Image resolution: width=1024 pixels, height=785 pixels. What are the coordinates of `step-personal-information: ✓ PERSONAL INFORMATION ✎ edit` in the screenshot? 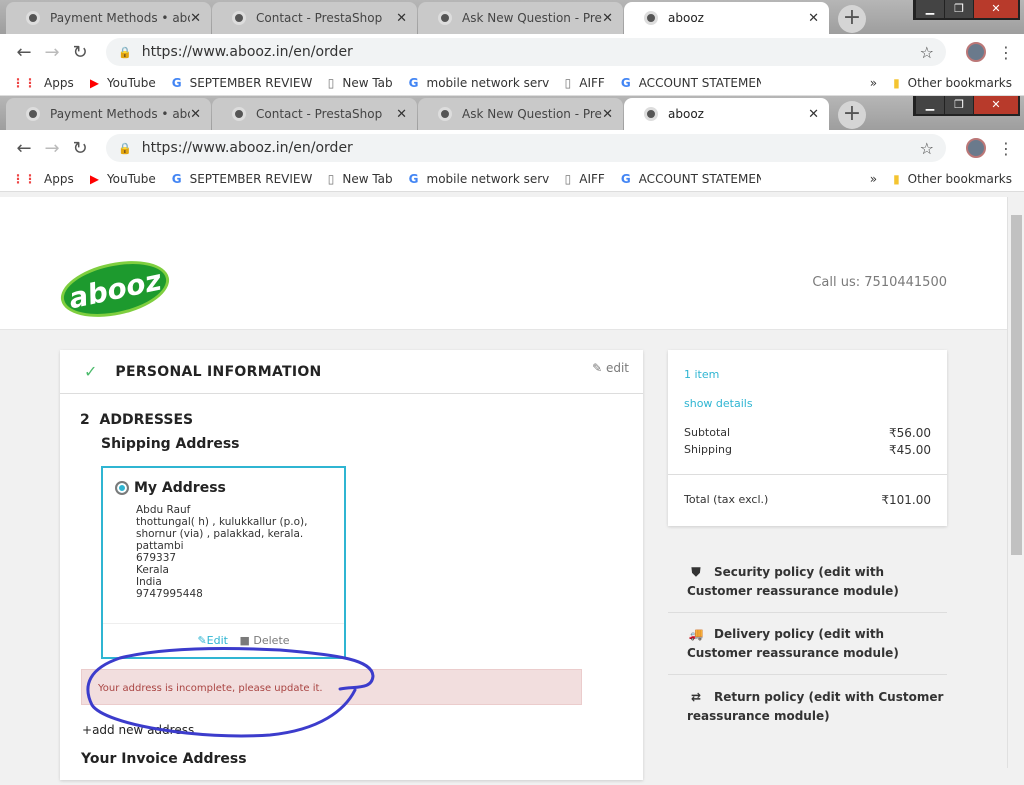 It's located at (351, 372).